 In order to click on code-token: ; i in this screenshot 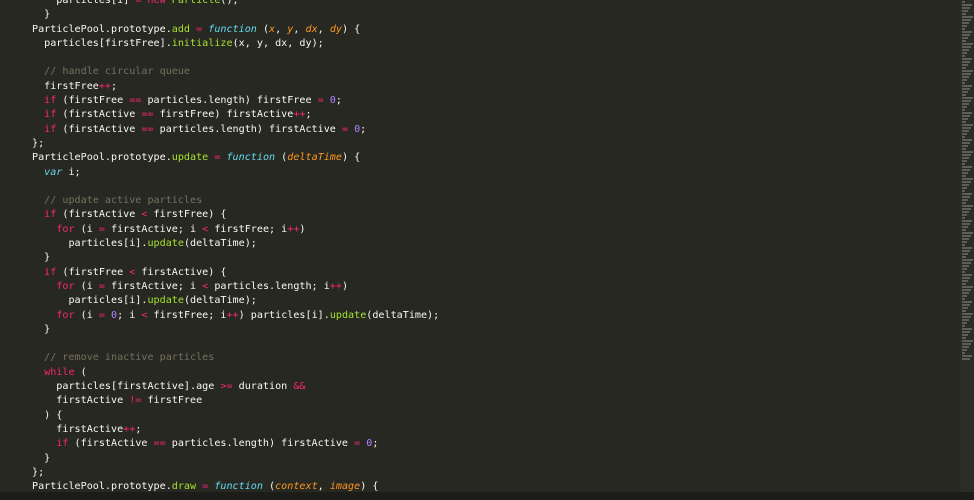, I will do `click(129, 315)`.